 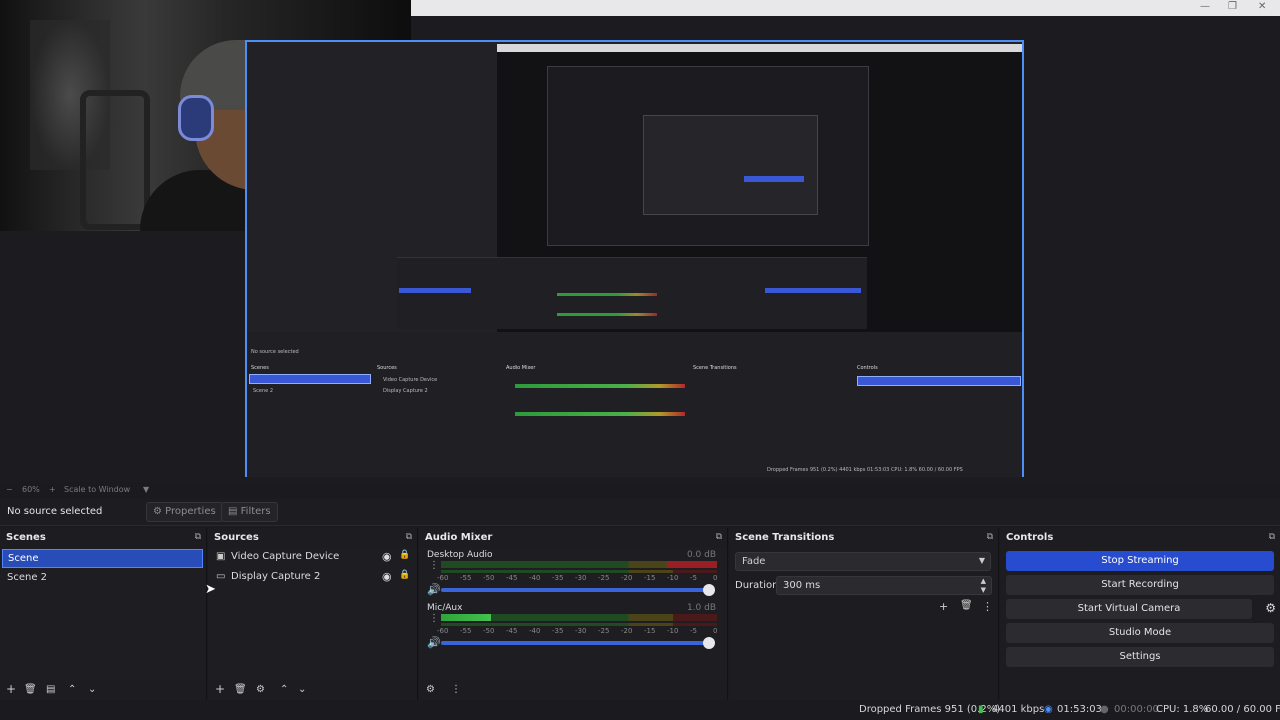 What do you see at coordinates (1048, 709) in the screenshot?
I see `stream-icon: ◉` at bounding box center [1048, 709].